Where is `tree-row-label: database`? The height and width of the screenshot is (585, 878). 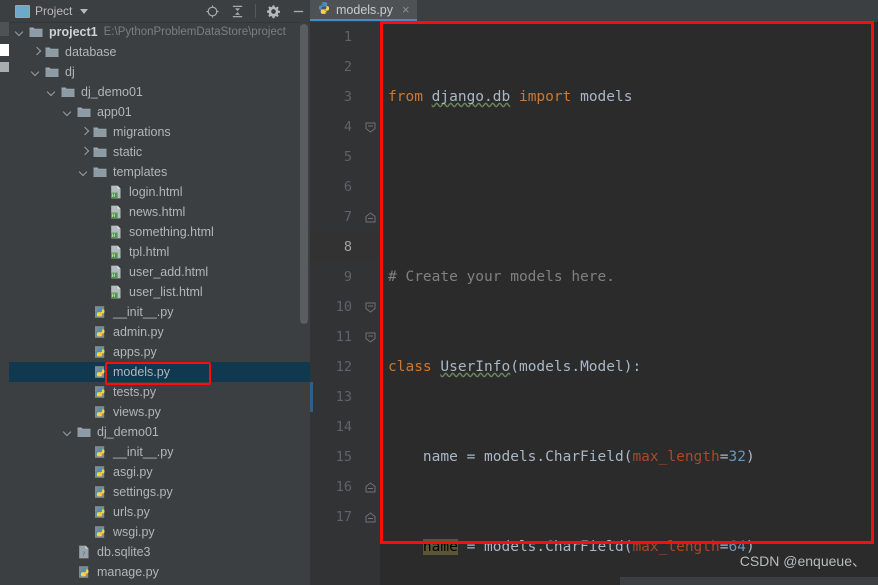
tree-row-label: database is located at coordinates (91, 52).